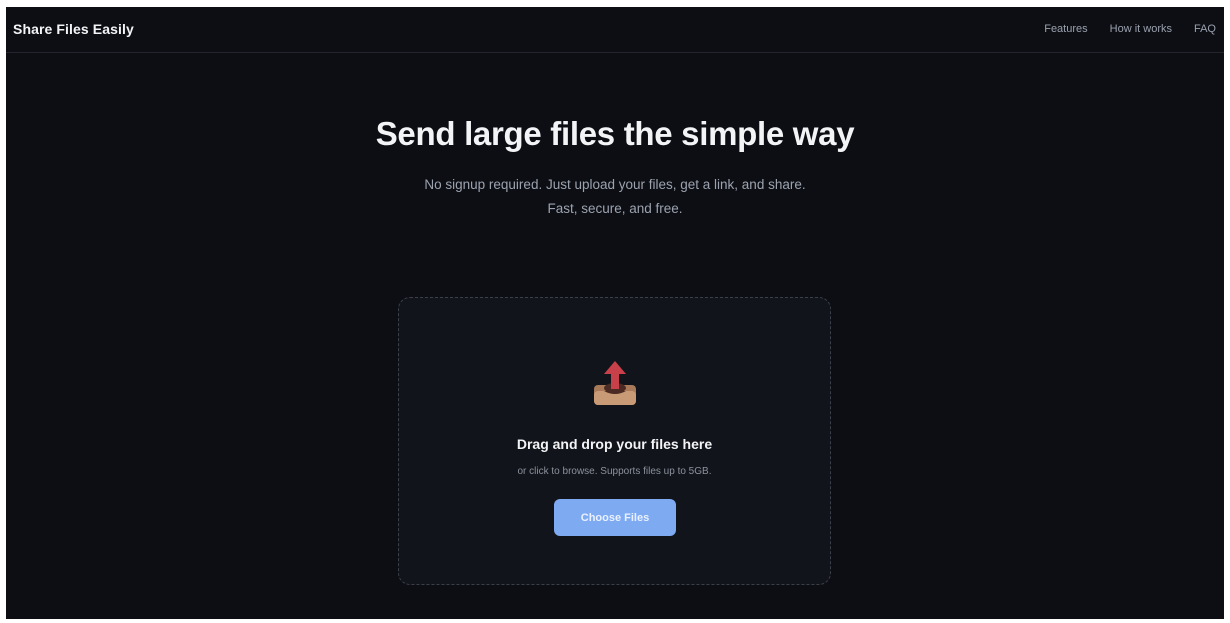 The height and width of the screenshot is (623, 1230). What do you see at coordinates (1141, 29) in the screenshot?
I see `nav-link-how-it-works: How it works` at bounding box center [1141, 29].